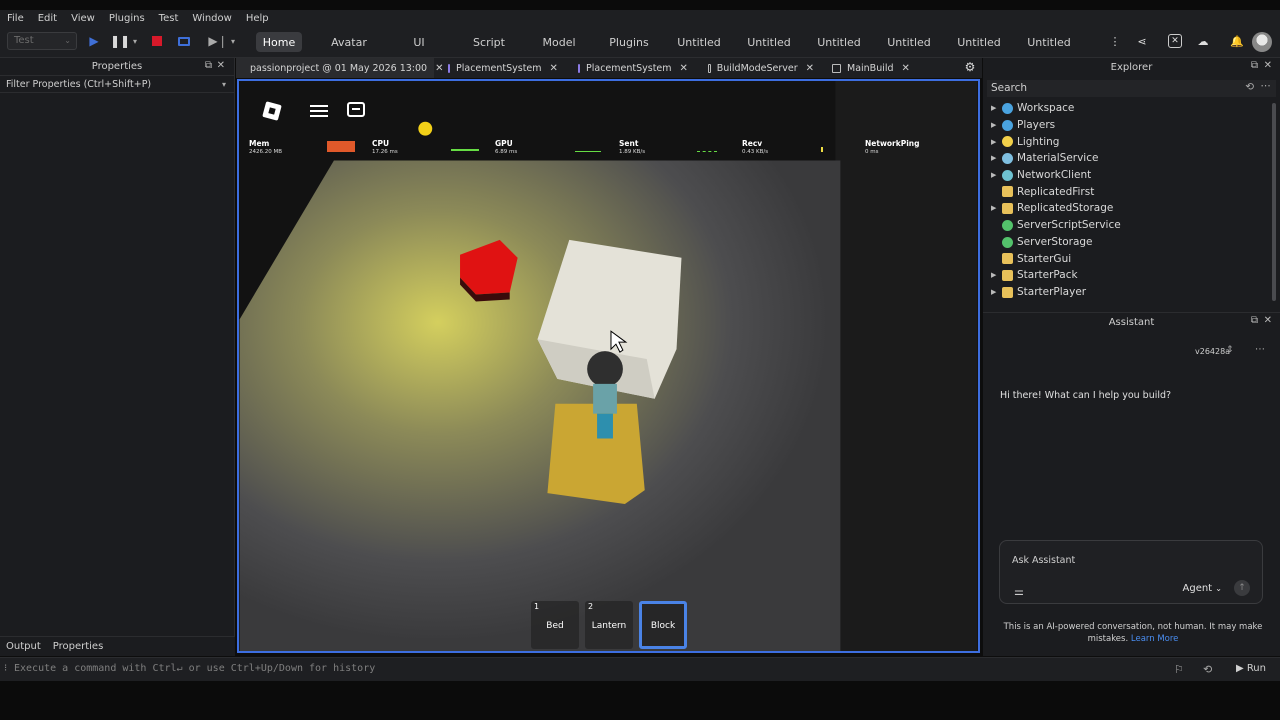  What do you see at coordinates (769, 42) in the screenshot?
I see `tab-untitled-2: Untitled` at bounding box center [769, 42].